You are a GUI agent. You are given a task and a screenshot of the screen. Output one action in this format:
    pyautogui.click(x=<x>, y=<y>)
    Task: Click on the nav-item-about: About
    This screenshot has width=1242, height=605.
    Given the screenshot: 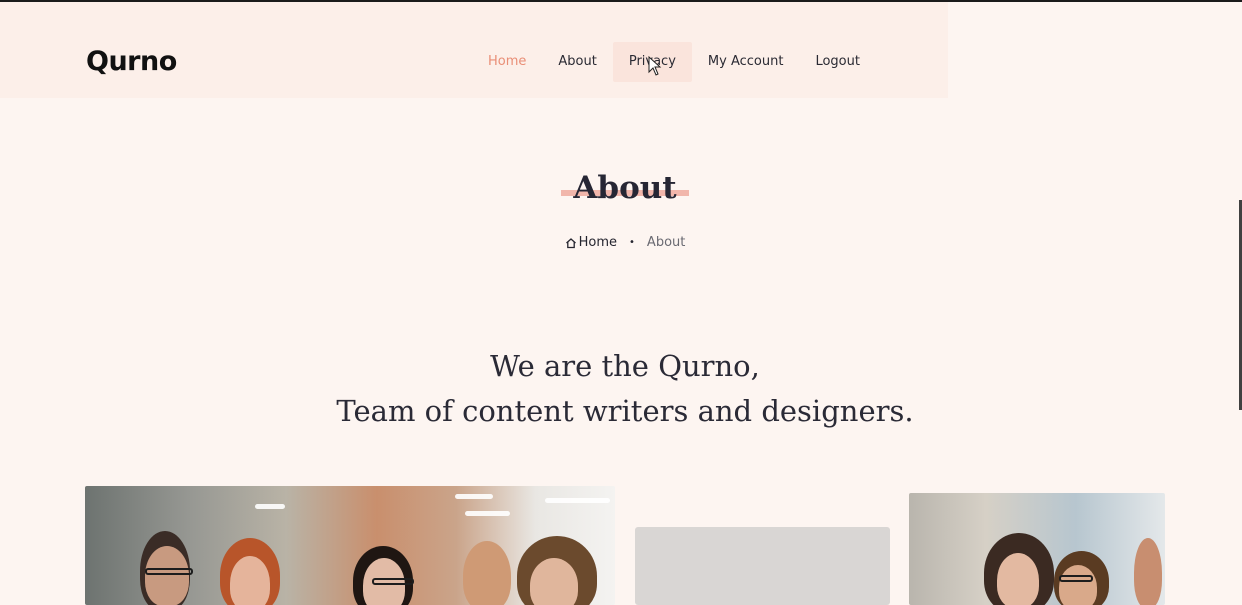 What is the action you would take?
    pyautogui.click(x=577, y=62)
    